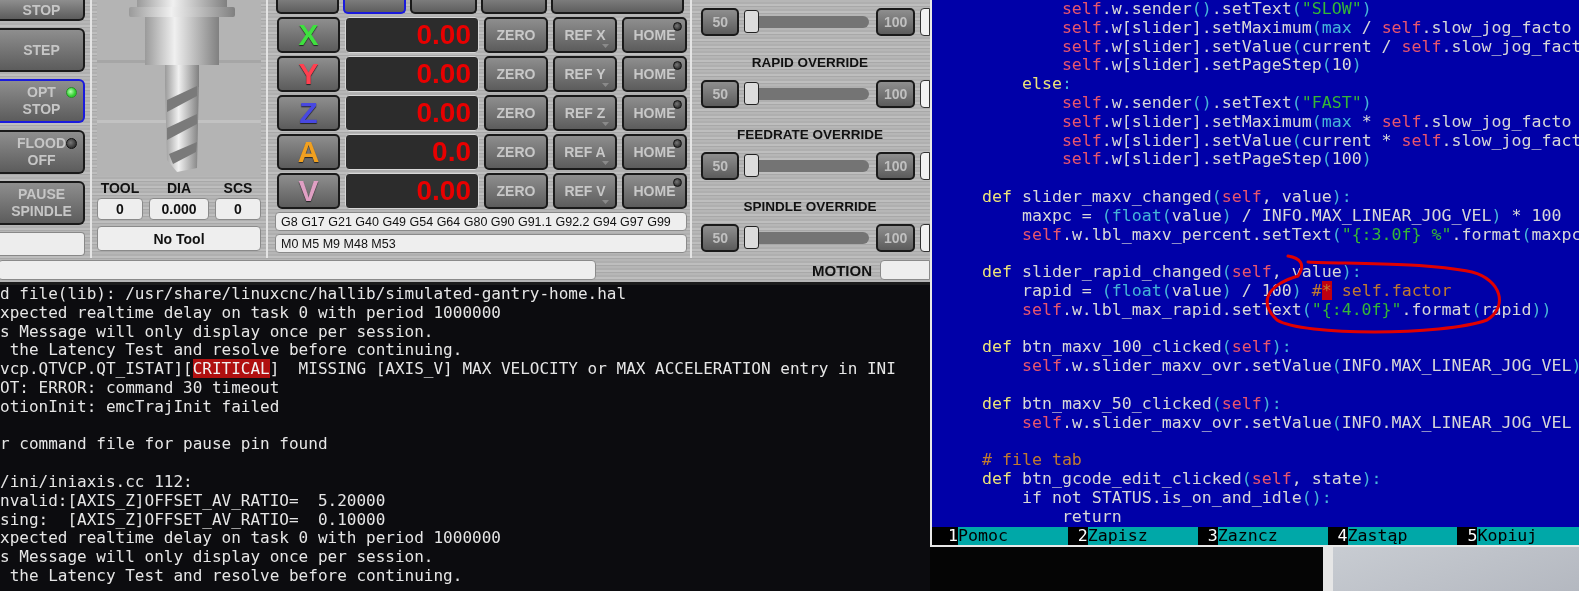  What do you see at coordinates (1216, 103) in the screenshot?
I see `code-line: self.w.sender().setText("FAST")` at bounding box center [1216, 103].